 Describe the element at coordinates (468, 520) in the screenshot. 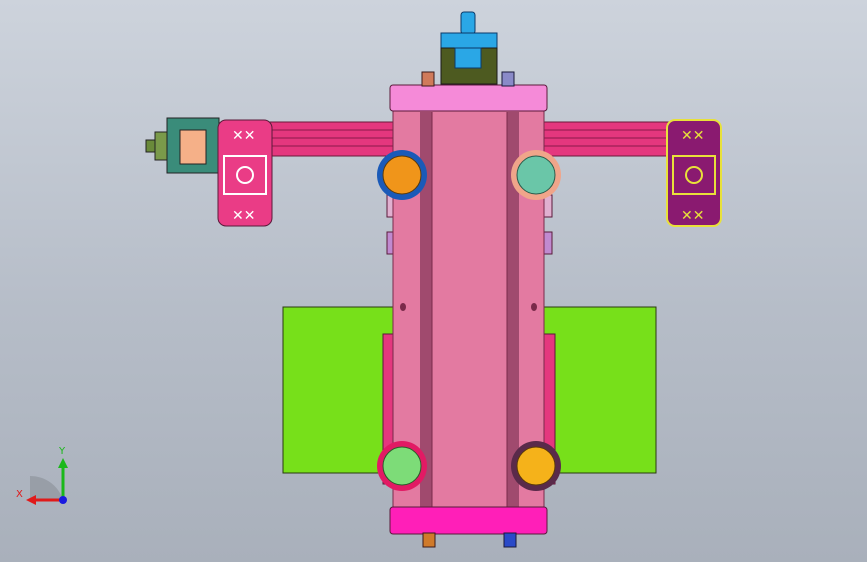

I see `bottom-cap` at that location.